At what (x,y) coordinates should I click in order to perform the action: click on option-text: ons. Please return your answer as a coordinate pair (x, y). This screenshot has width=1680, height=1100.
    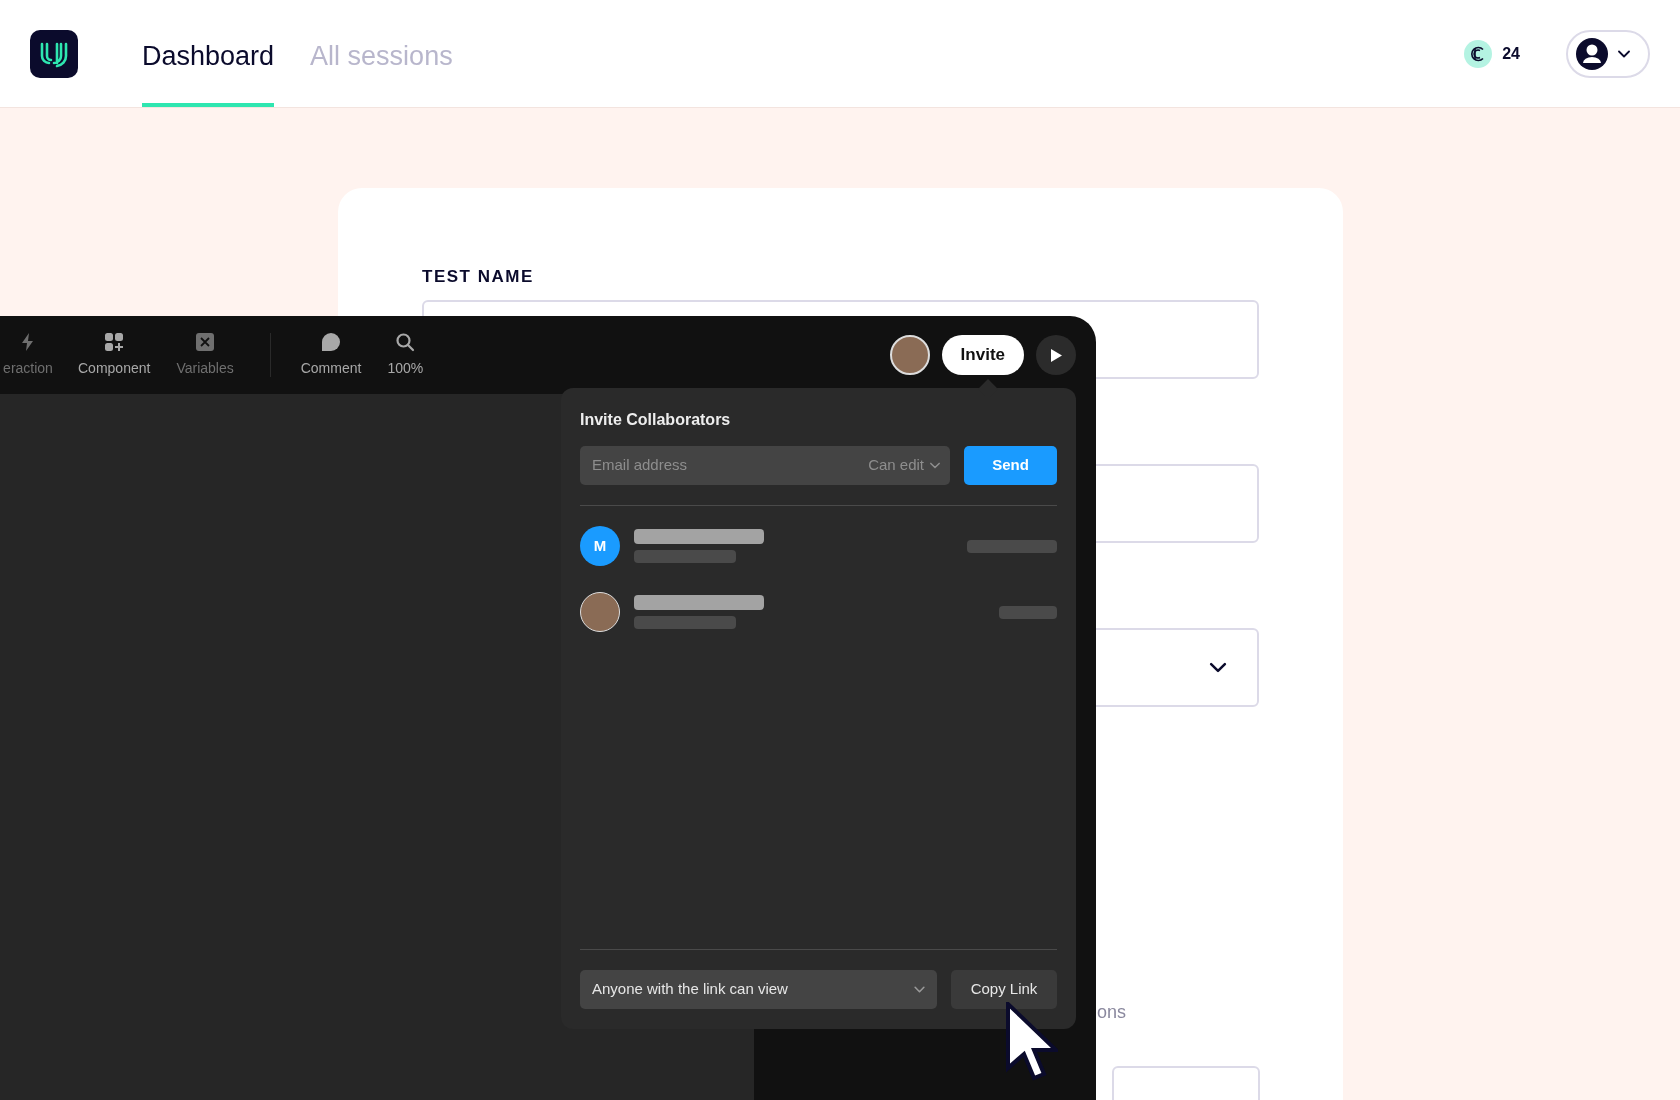
    Looking at the image, I should click on (1112, 1012).